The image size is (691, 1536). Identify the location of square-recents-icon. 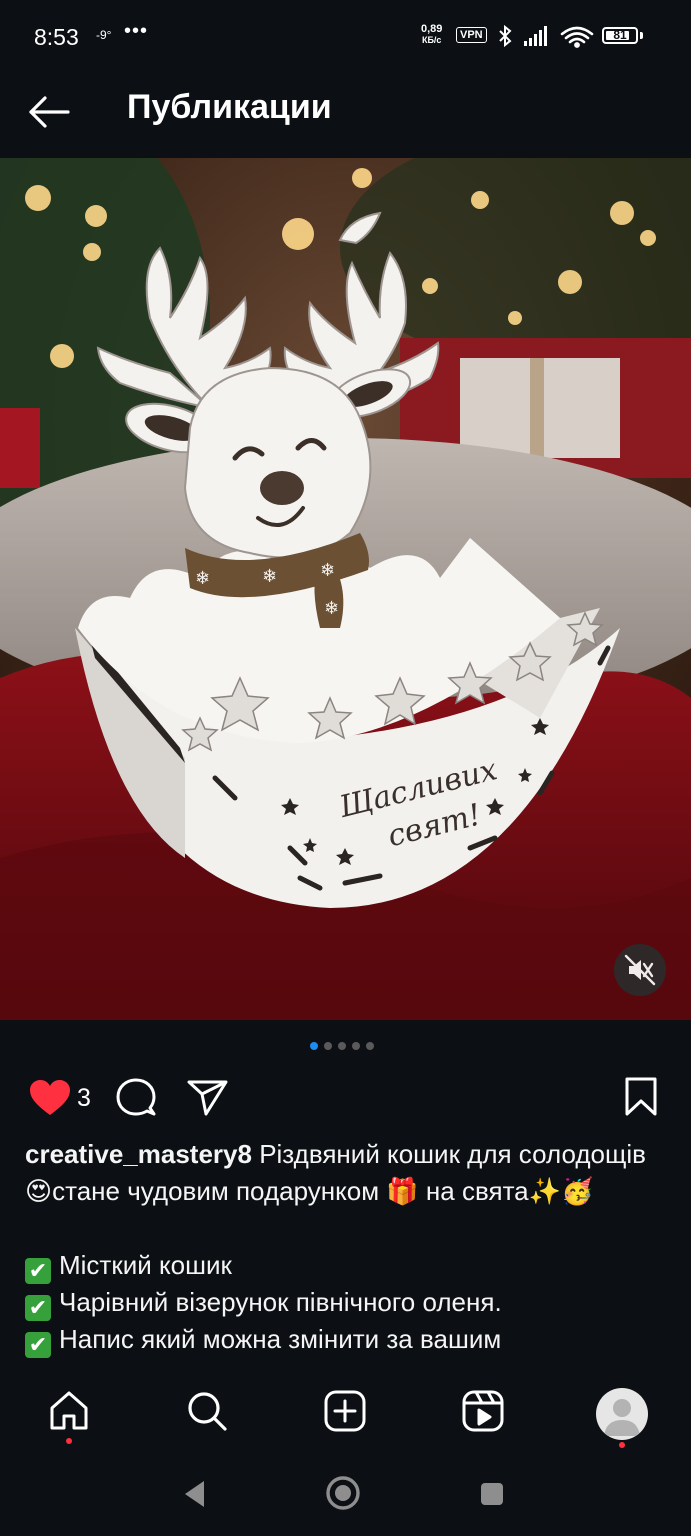
(492, 1494).